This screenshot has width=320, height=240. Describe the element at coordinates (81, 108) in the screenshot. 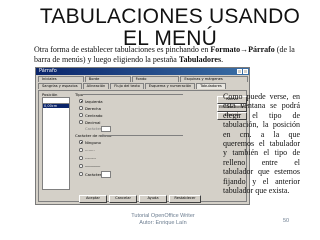

I see `type-right-radio` at that location.